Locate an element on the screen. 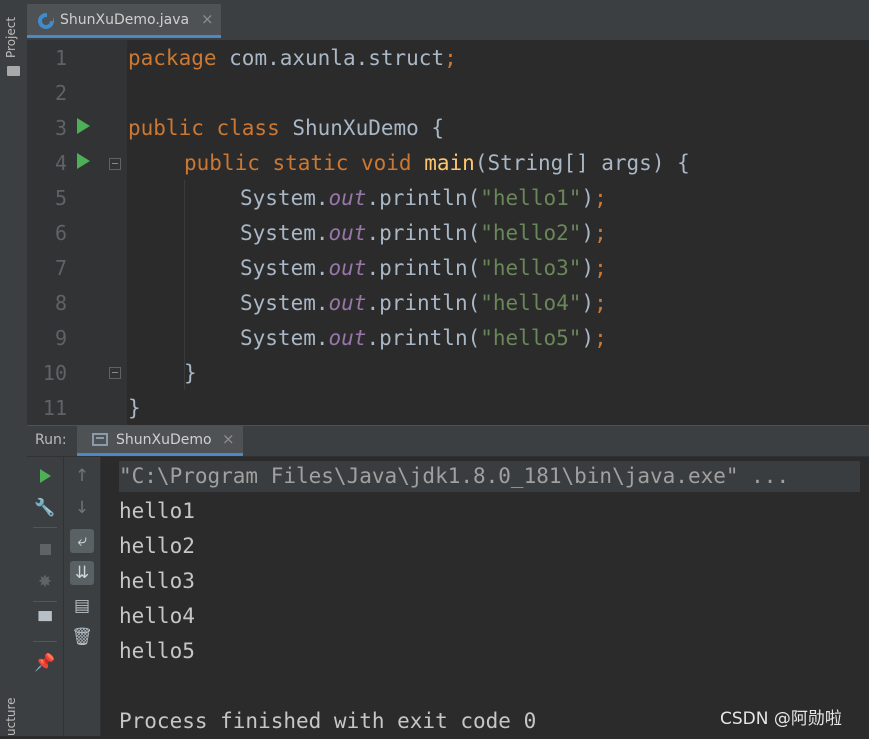  output-line: hello5 is located at coordinates (157, 651).